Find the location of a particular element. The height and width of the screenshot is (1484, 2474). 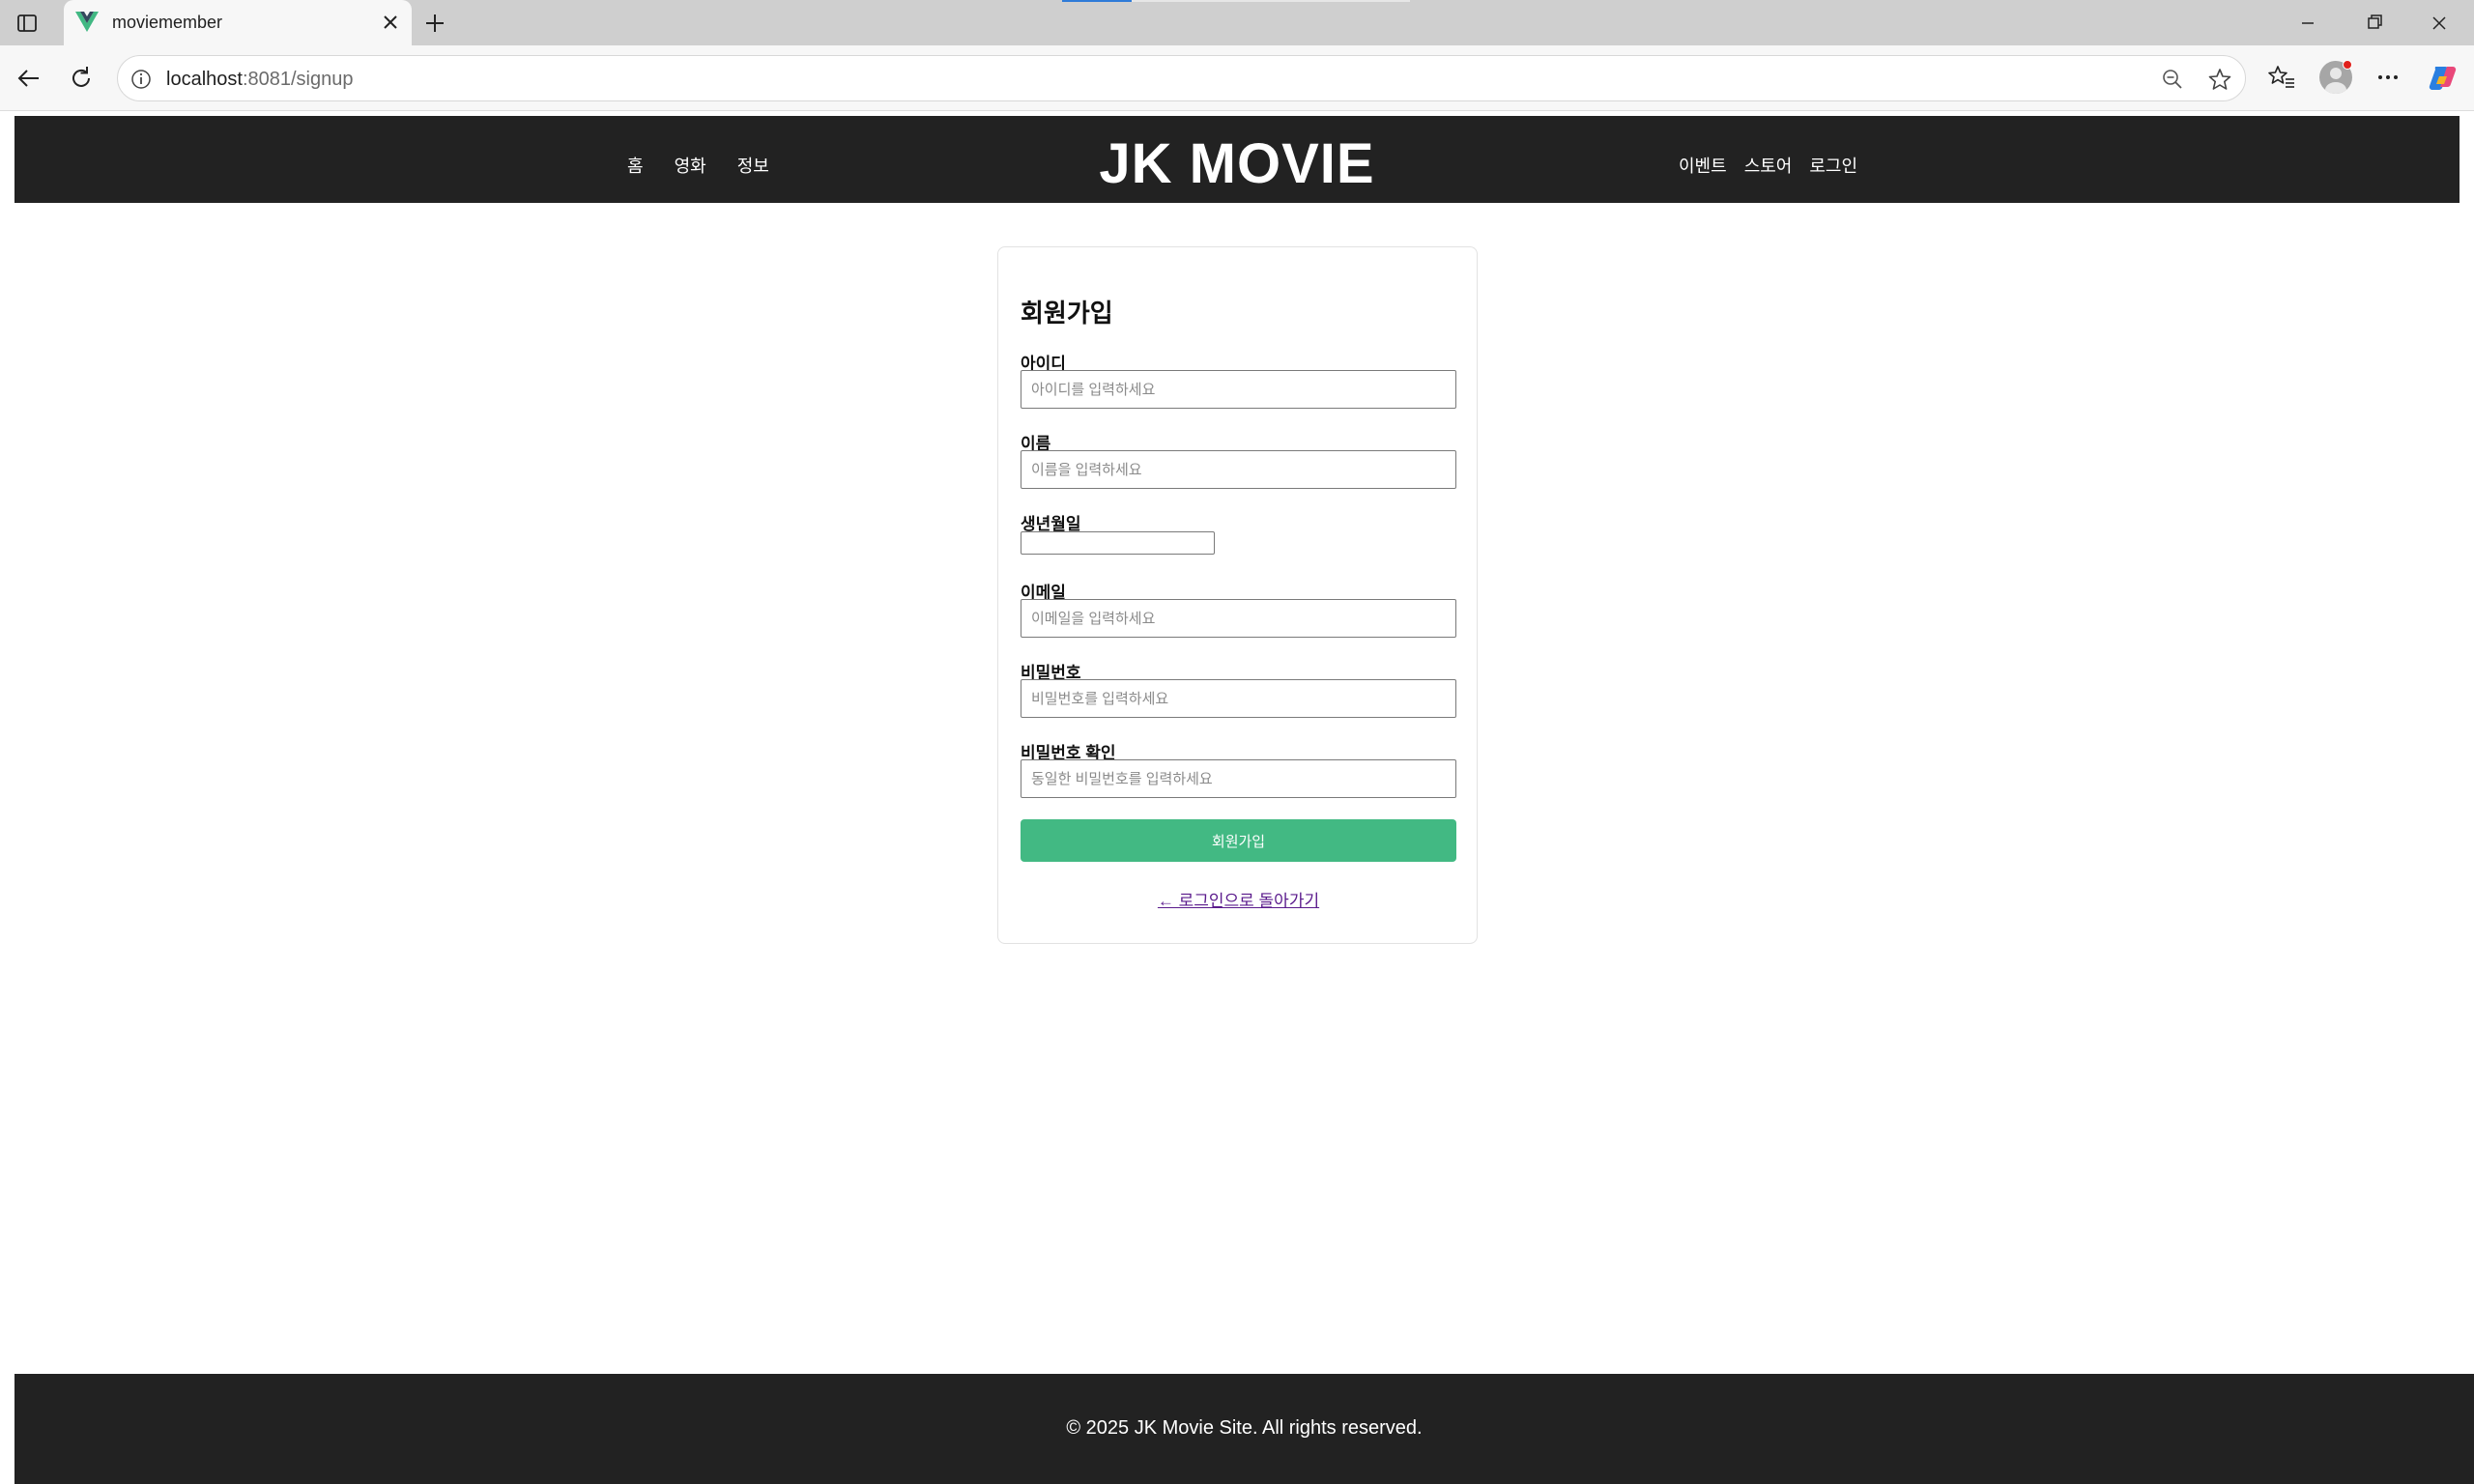

nav-login-link: 로그인 is located at coordinates (1833, 166).